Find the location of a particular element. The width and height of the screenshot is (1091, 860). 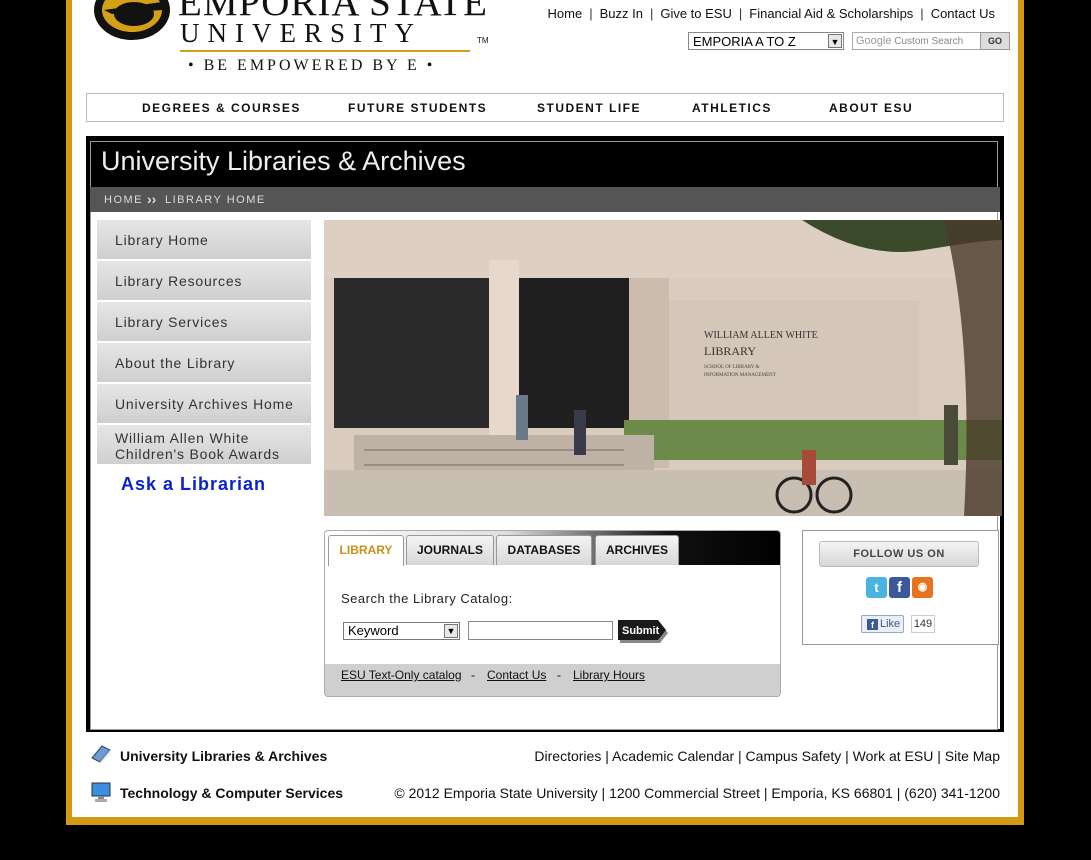

facebook-like-button: f Like is located at coordinates (882, 624).